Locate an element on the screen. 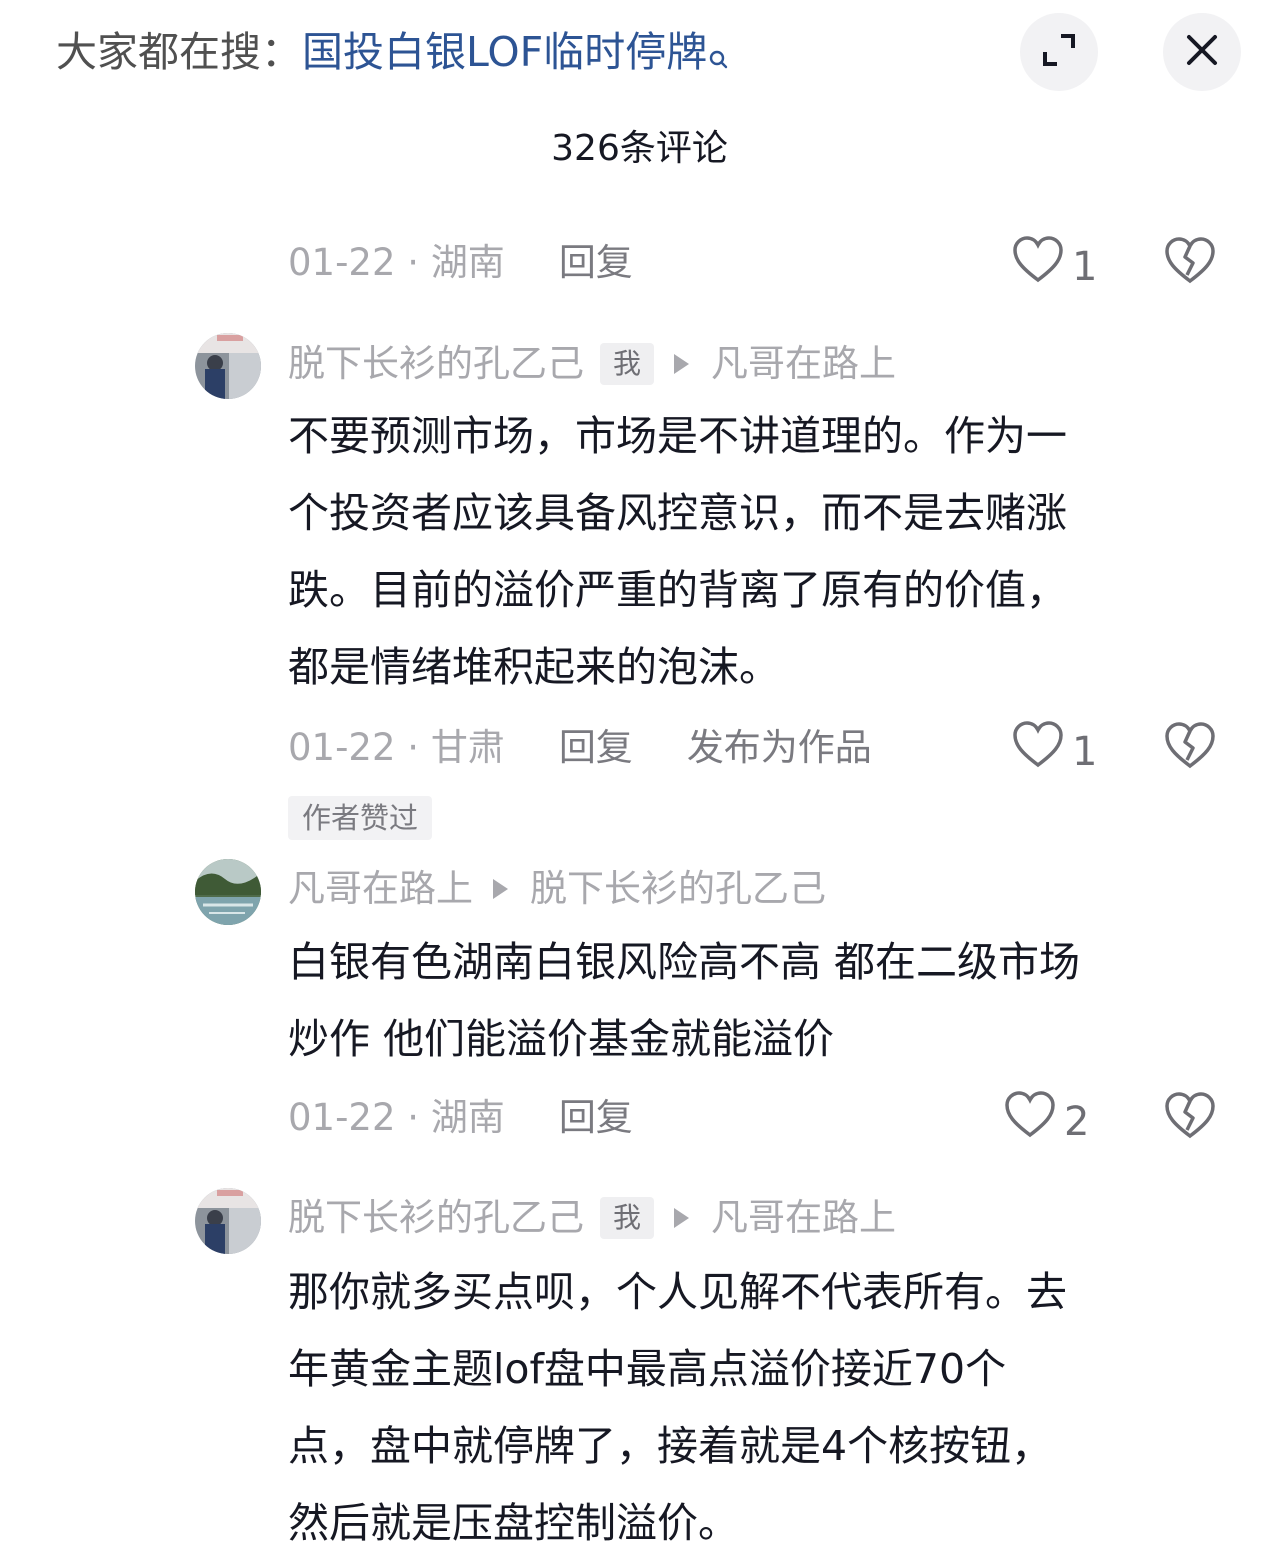 The image size is (1279, 1562). expand-icon is located at coordinates (1059, 52).